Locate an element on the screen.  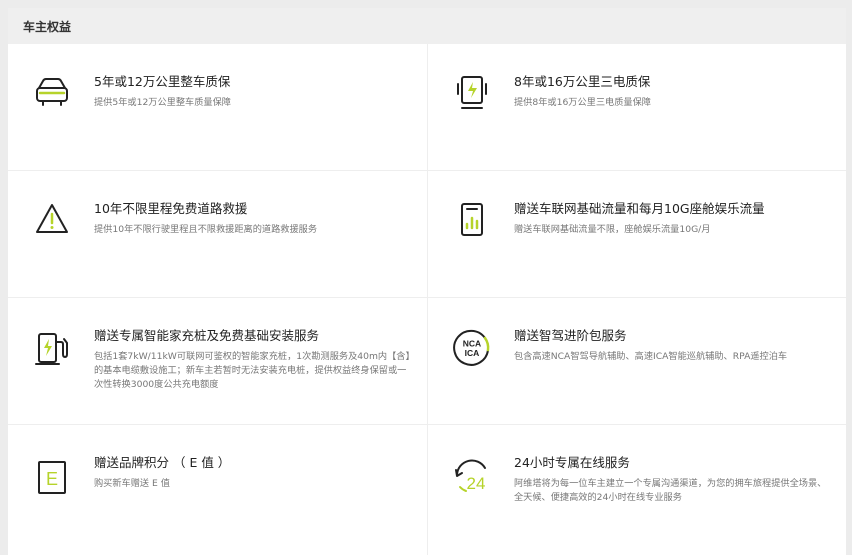
svg-text: E is located at coordinates (52, 479).